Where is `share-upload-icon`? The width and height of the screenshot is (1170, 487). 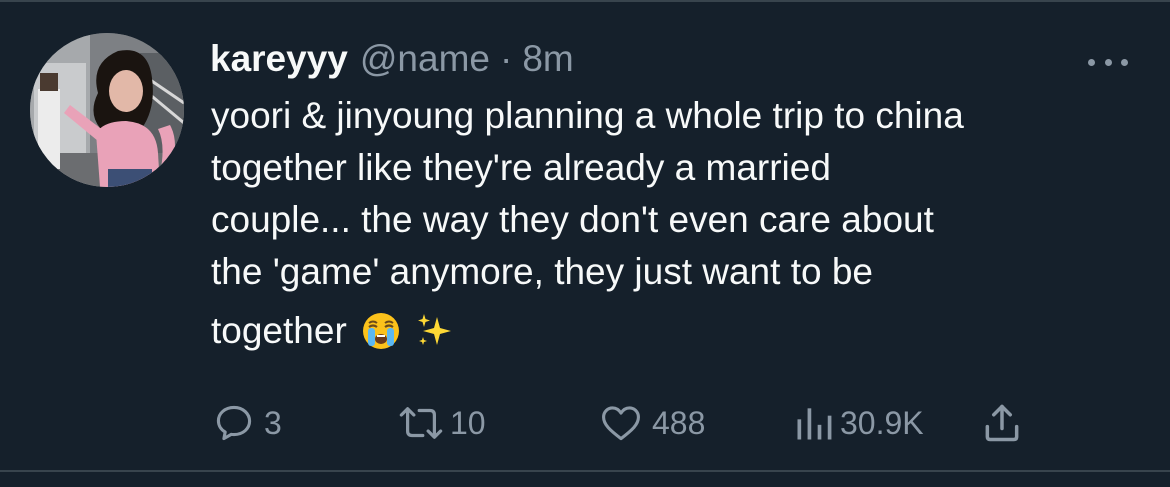 share-upload-icon is located at coordinates (1002, 423).